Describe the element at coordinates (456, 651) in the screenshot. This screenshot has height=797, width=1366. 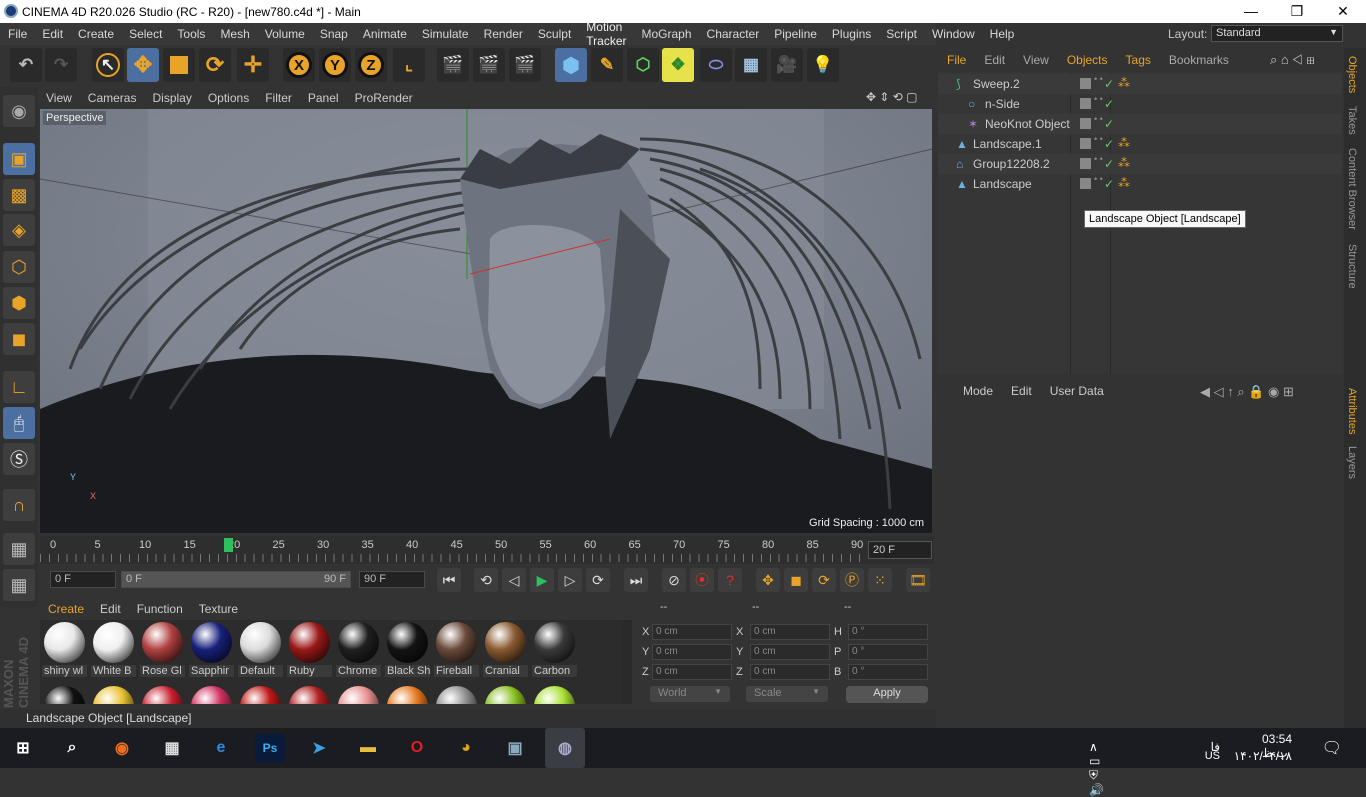
I see `material-swatch: Fireball` at that location.